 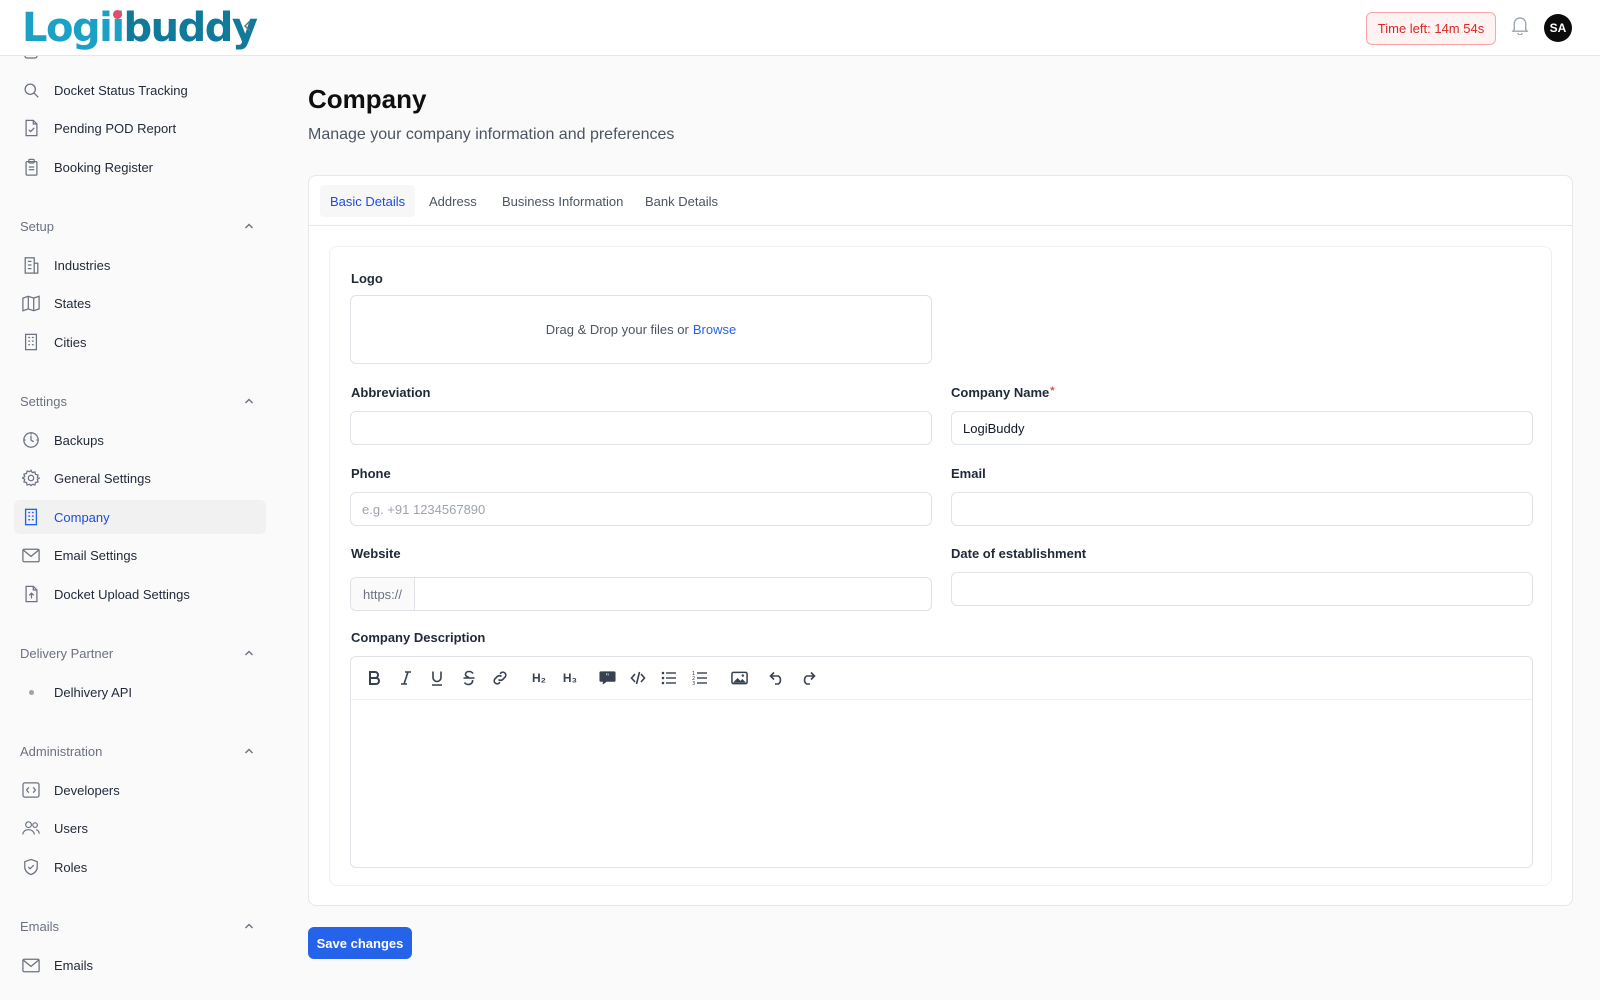 What do you see at coordinates (31, 594) in the screenshot?
I see `file-upload-icon` at bounding box center [31, 594].